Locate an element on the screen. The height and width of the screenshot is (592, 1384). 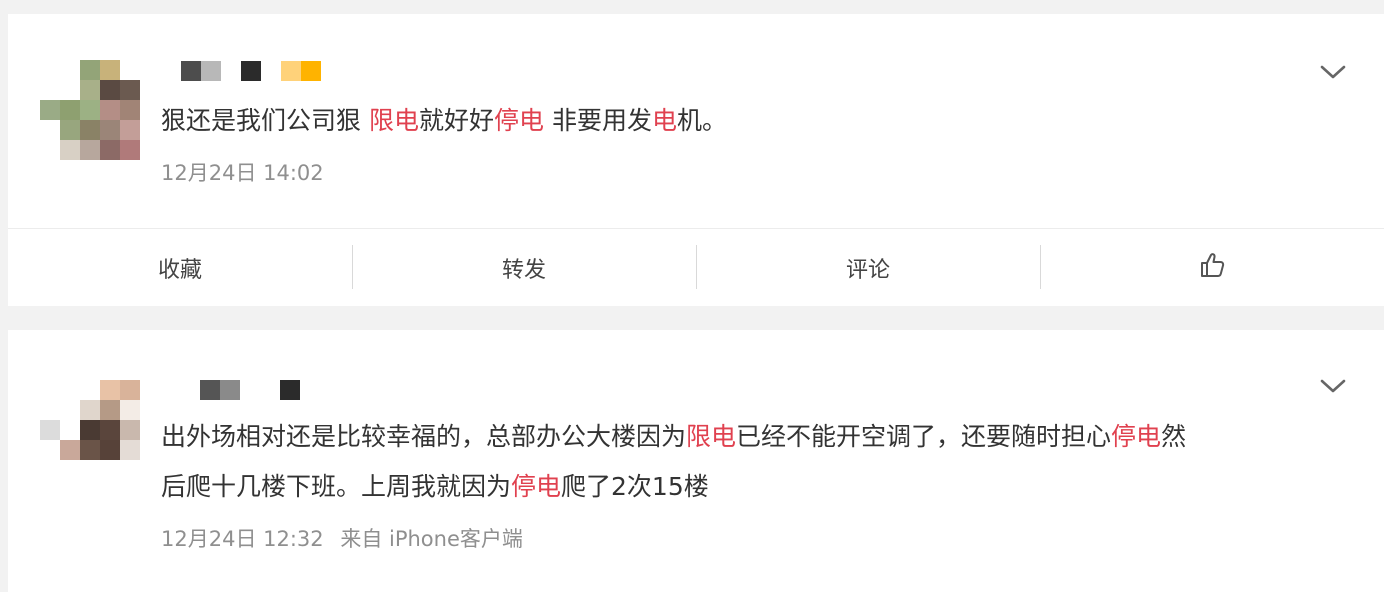
post-text-line-2: 后爬十几楼下班。上周我就因为停电爬了2次15楼 is located at coordinates (435, 487).